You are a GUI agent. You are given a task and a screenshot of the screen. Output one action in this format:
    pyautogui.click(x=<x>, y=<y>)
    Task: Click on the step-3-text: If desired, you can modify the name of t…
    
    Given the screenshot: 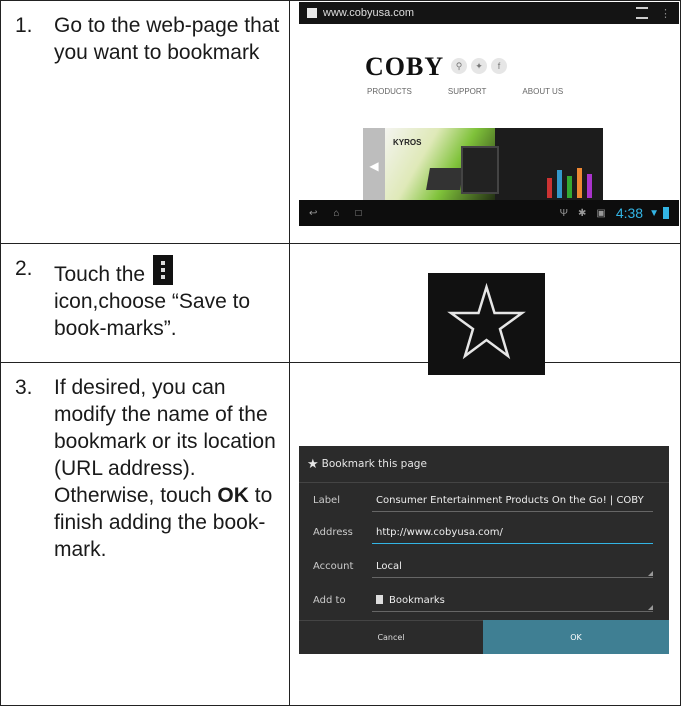 What is the action you would take?
    pyautogui.click(x=167, y=468)
    